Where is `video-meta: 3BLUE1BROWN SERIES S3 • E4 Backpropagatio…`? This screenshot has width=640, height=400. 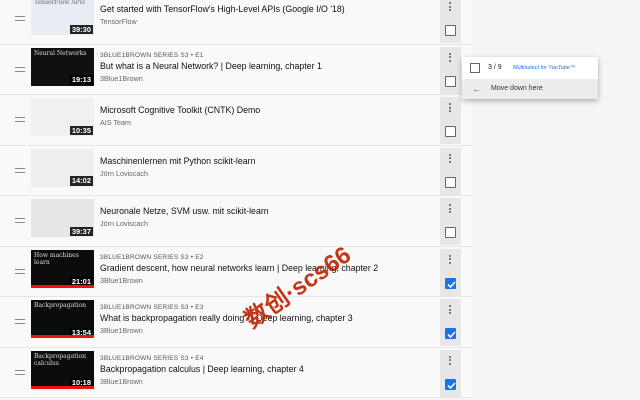 video-meta: 3BLUE1BROWN SERIES S3 • E4 Backpropagatio… is located at coordinates (265, 371).